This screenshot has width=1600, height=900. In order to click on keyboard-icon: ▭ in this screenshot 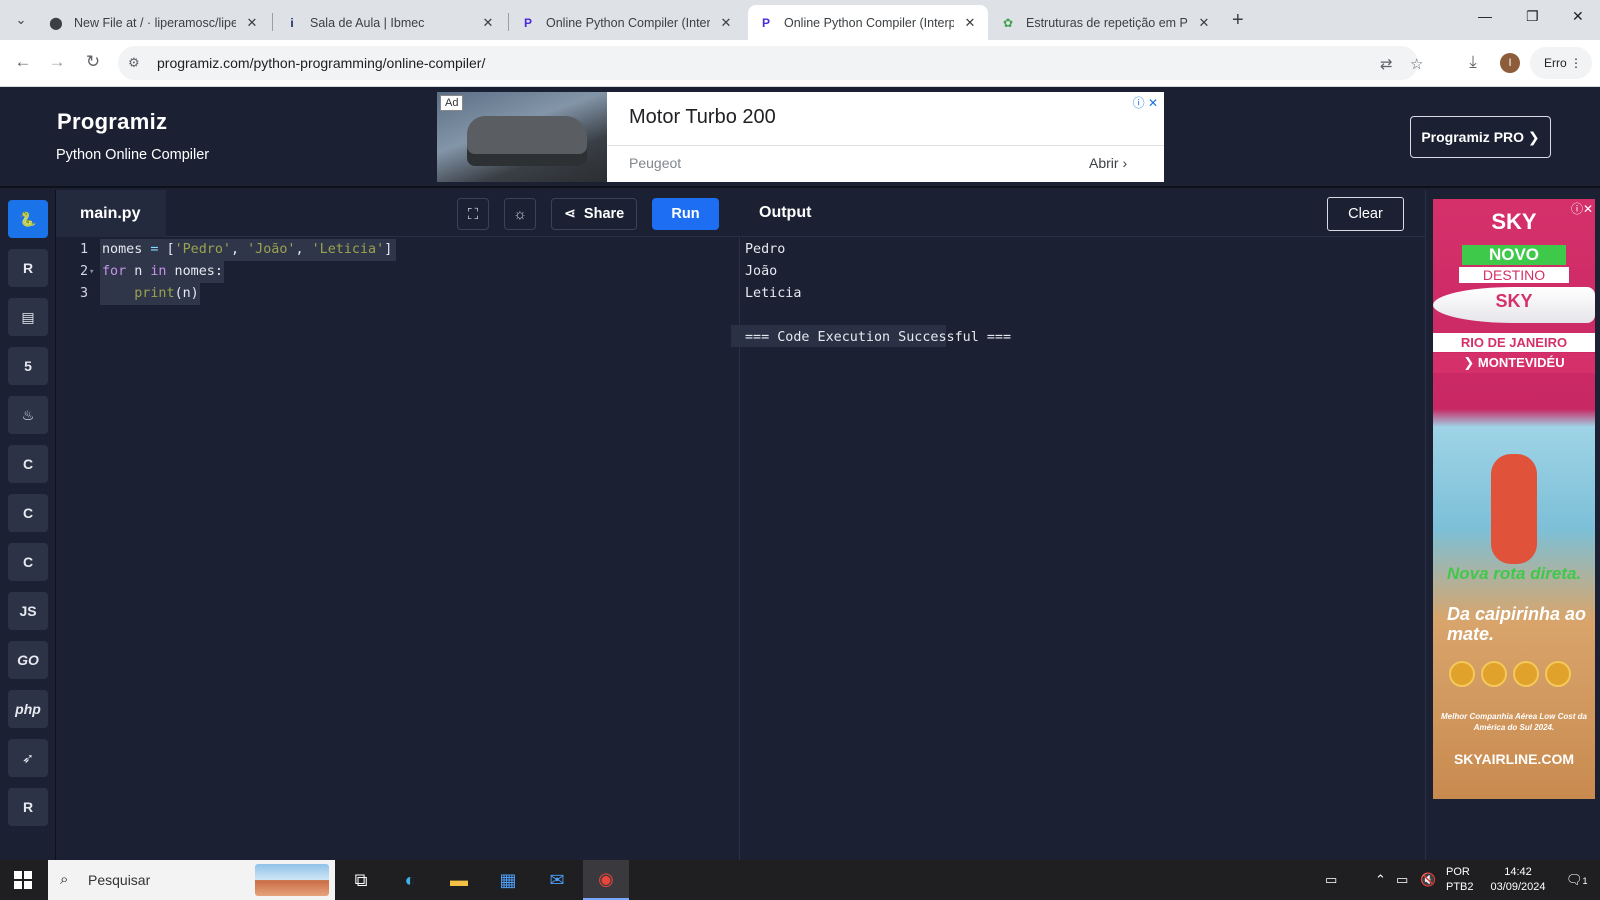, I will do `click(1331, 880)`.